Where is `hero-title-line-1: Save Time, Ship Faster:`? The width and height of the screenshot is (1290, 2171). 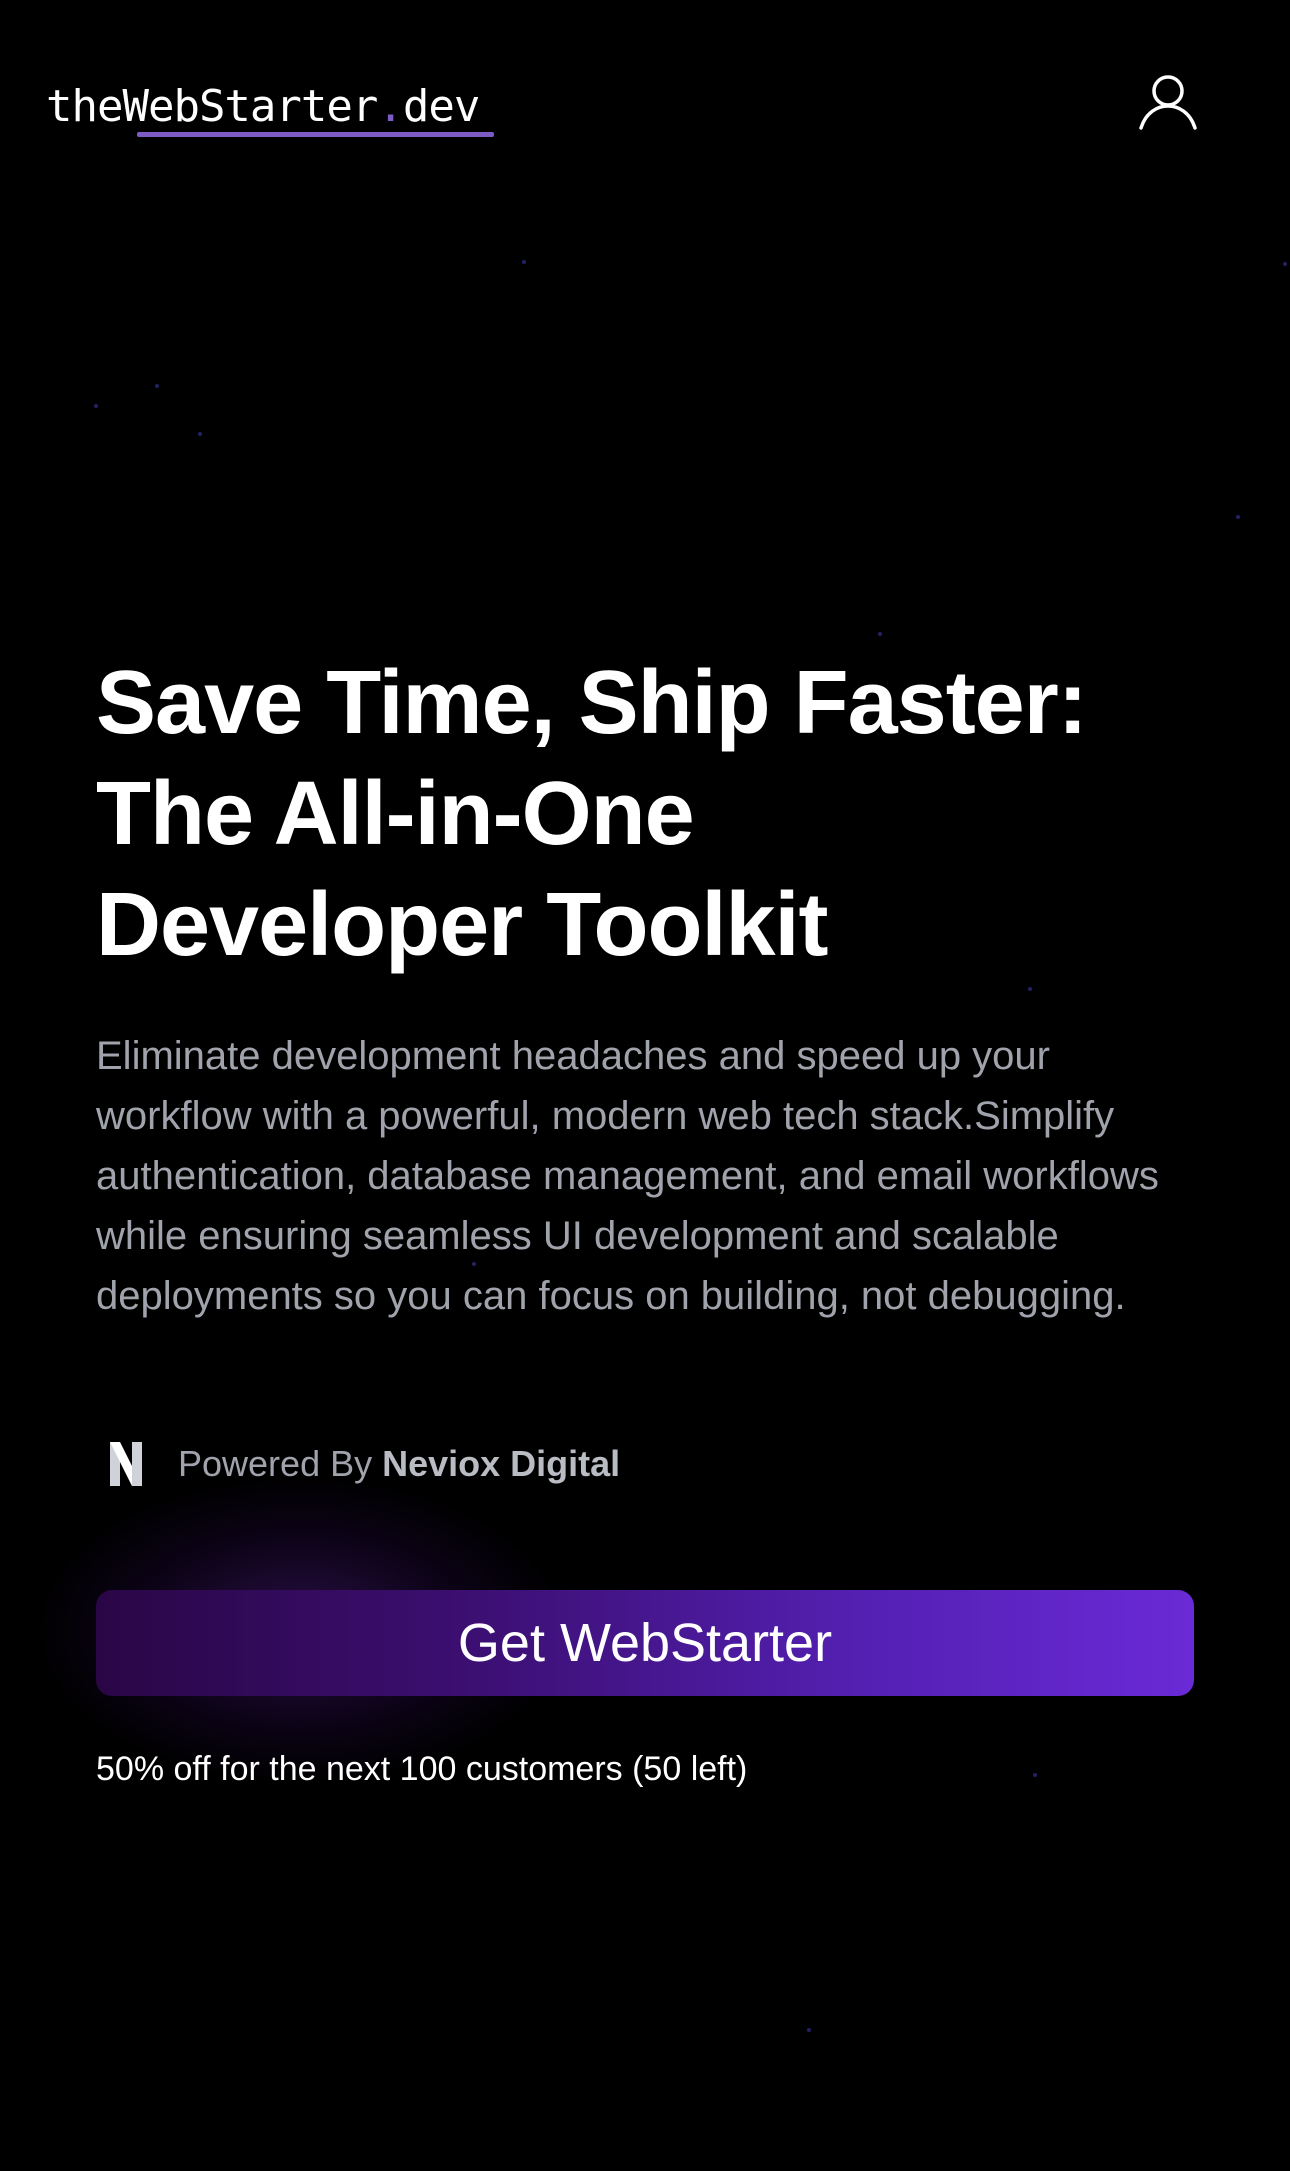
hero-title-line-1: Save Time, Ship Faster: is located at coordinates (592, 703).